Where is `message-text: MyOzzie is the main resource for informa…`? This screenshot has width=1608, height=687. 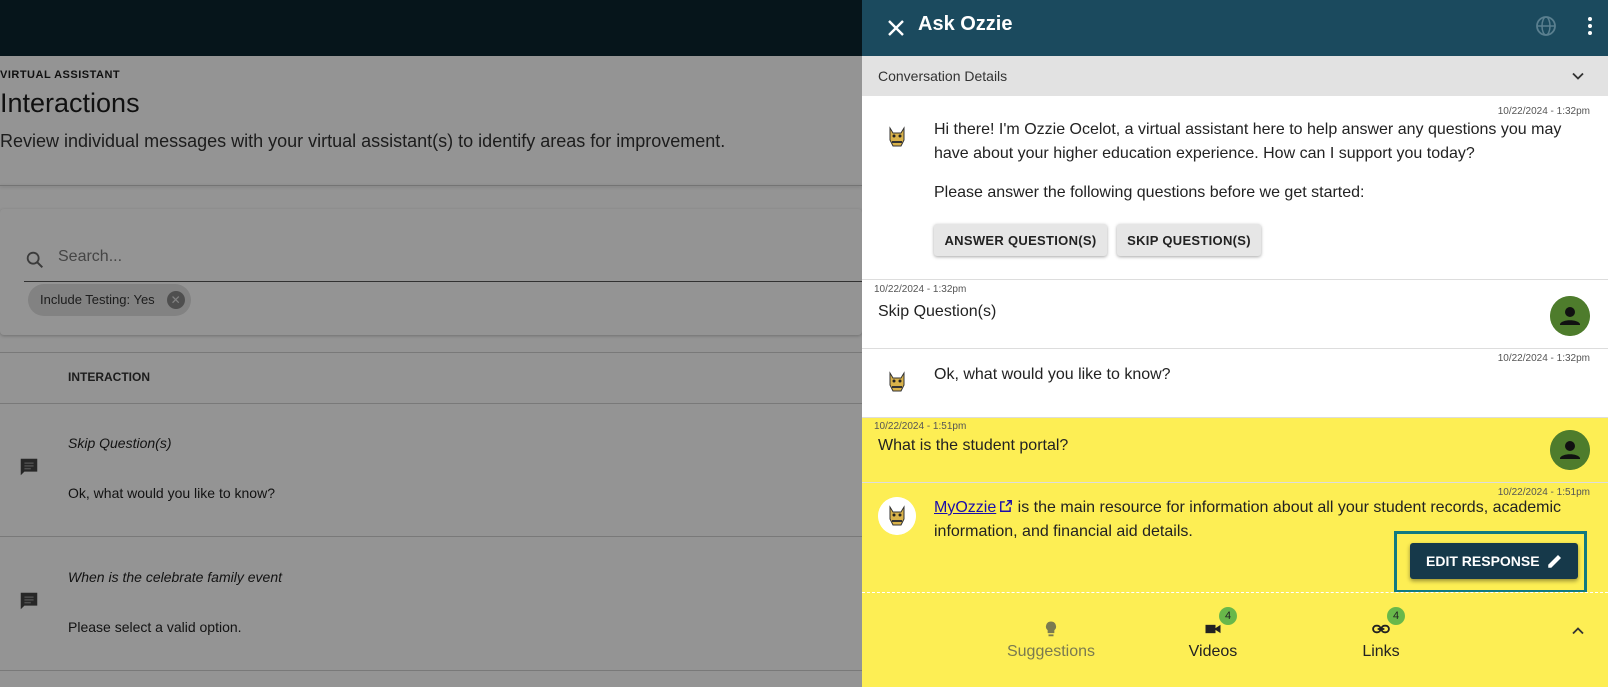
message-text: MyOzzie is the main resource for informa… is located at coordinates (1247, 508).